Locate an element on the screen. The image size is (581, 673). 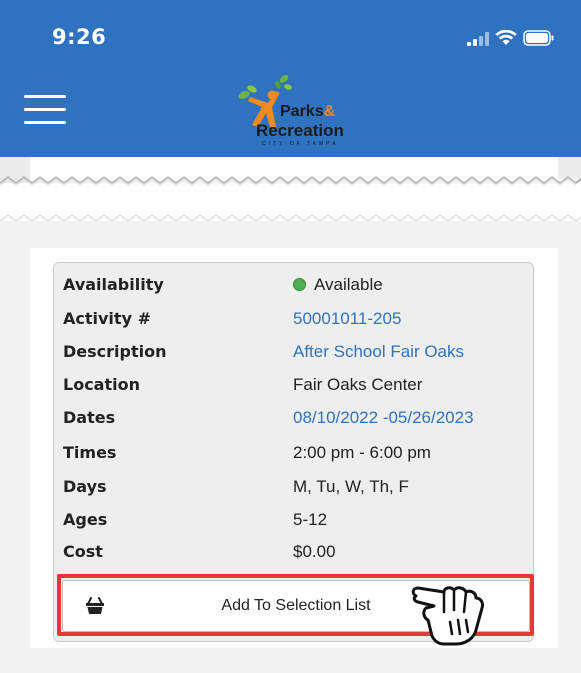
ages-label: Ages is located at coordinates (85, 519).